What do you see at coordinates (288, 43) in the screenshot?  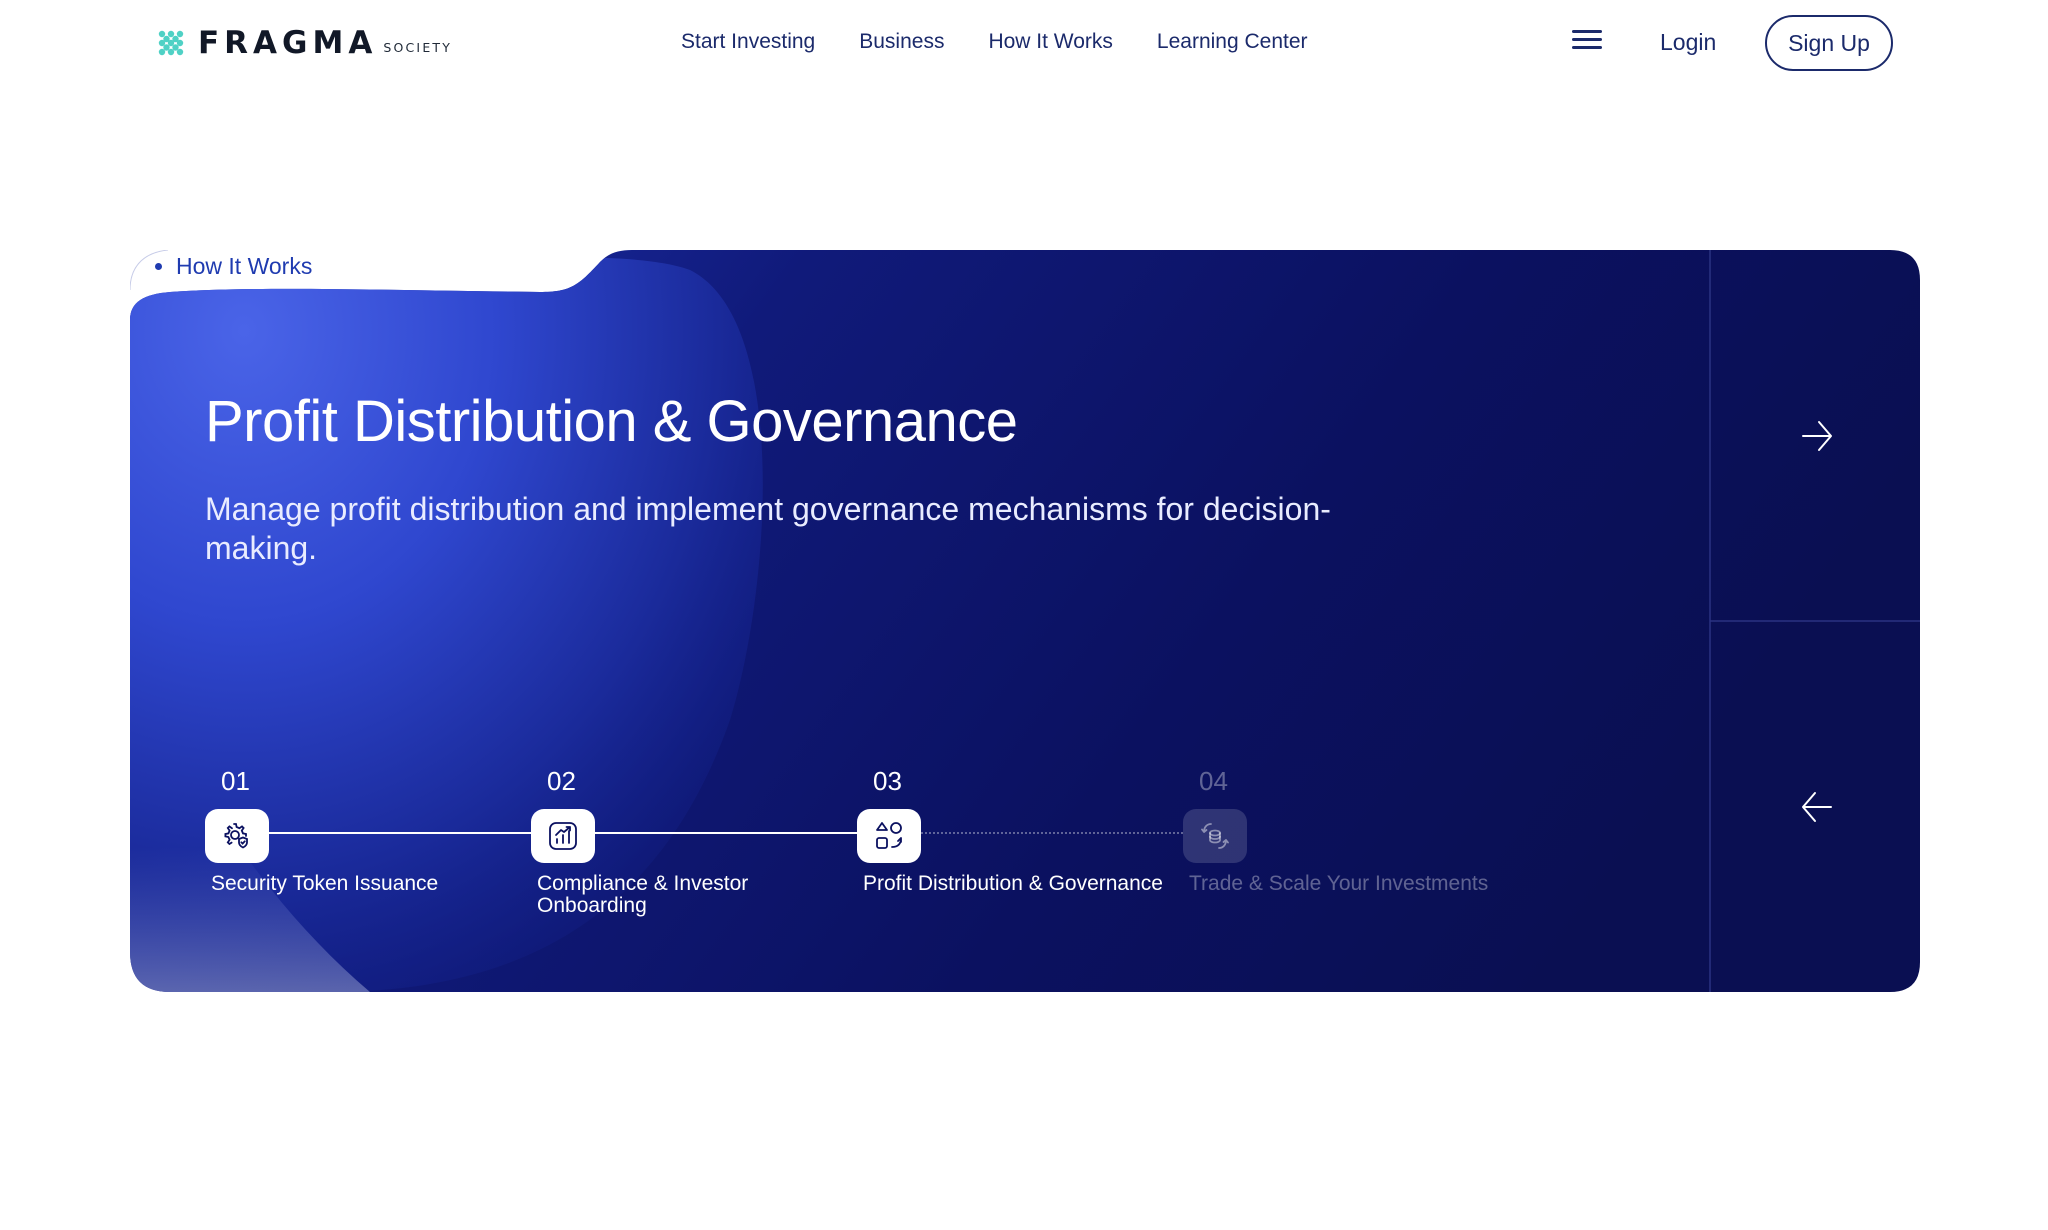 I see `brand-name: FRAGMA` at bounding box center [288, 43].